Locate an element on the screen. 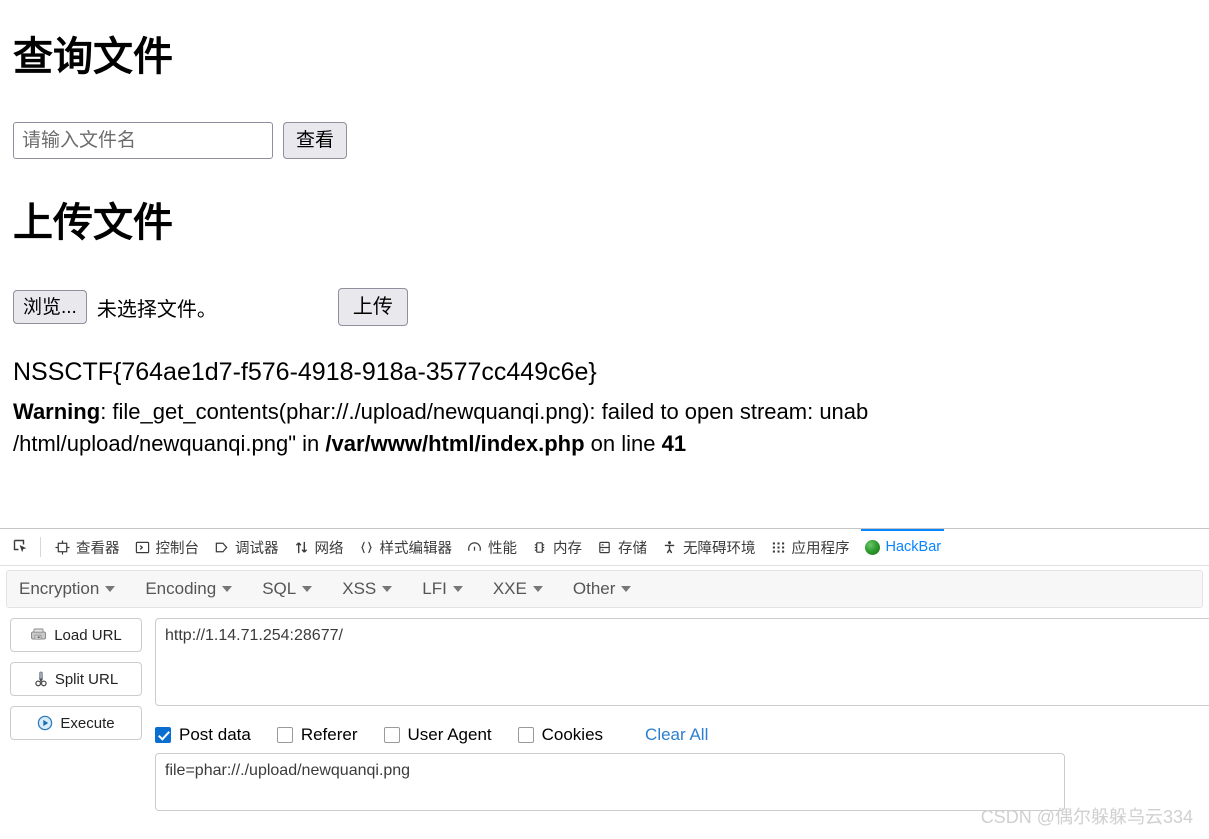  hackbar-icon is located at coordinates (872, 547).